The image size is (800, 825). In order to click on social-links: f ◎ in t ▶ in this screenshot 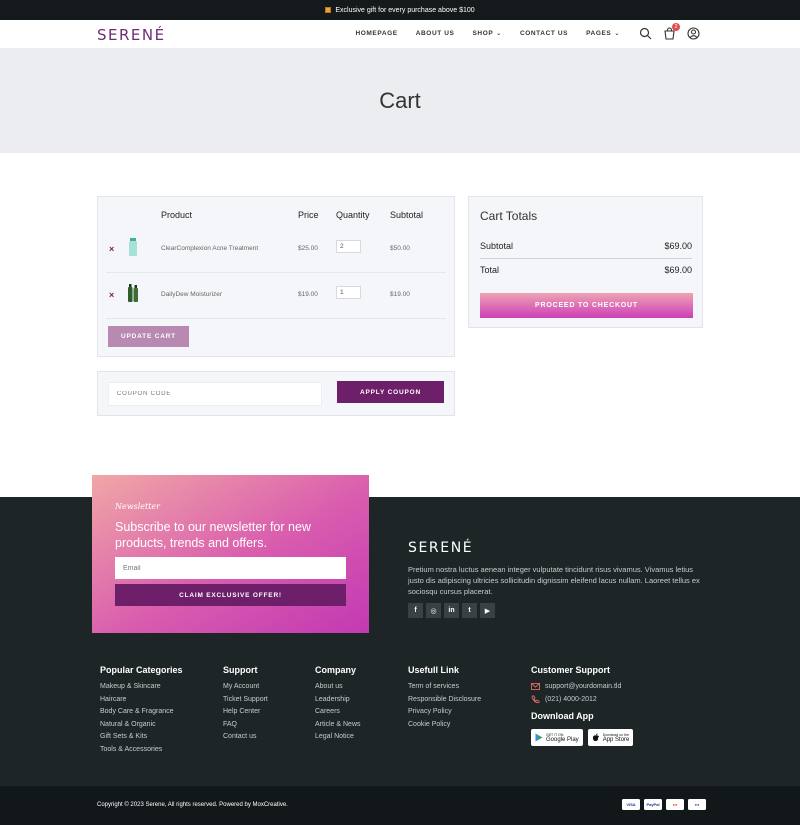, I will do `click(451, 610)`.